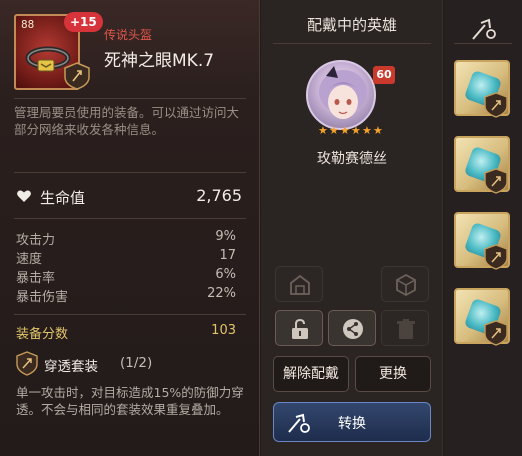  I want to click on set-name: 穿透套装, so click(71, 367).